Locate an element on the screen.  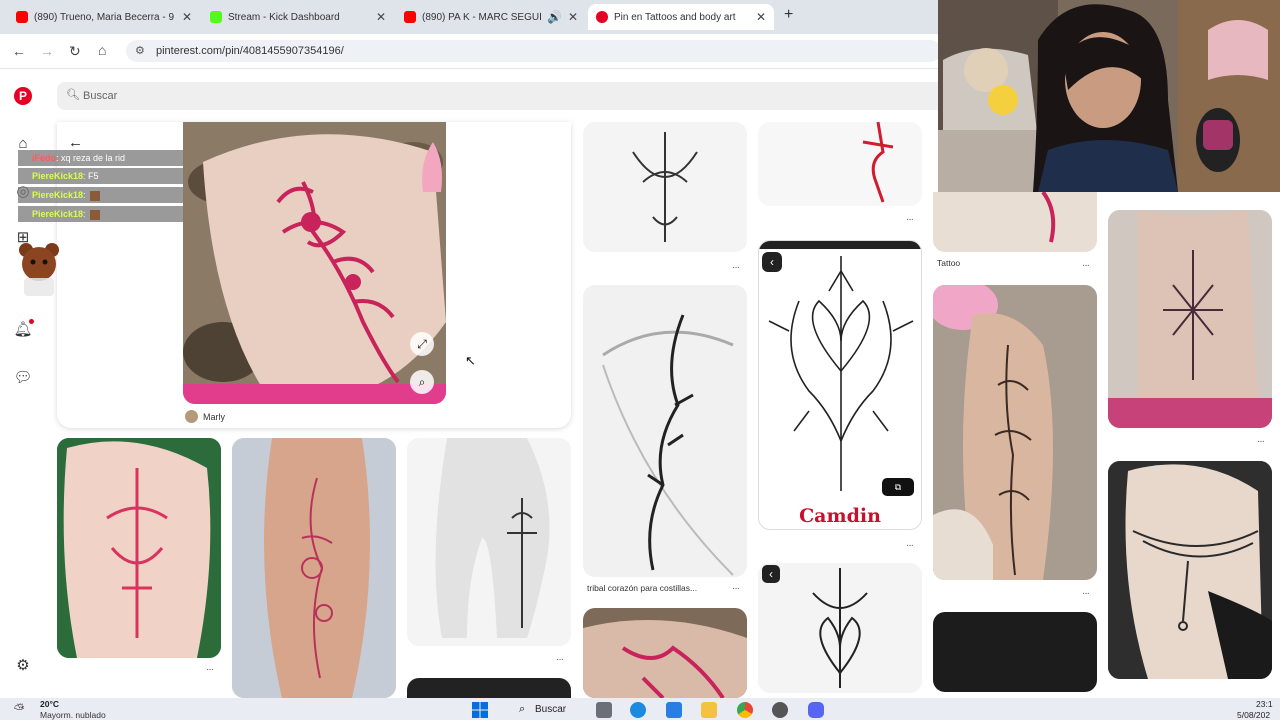
search-icon: 🔍︎ is located at coordinates (73, 95).